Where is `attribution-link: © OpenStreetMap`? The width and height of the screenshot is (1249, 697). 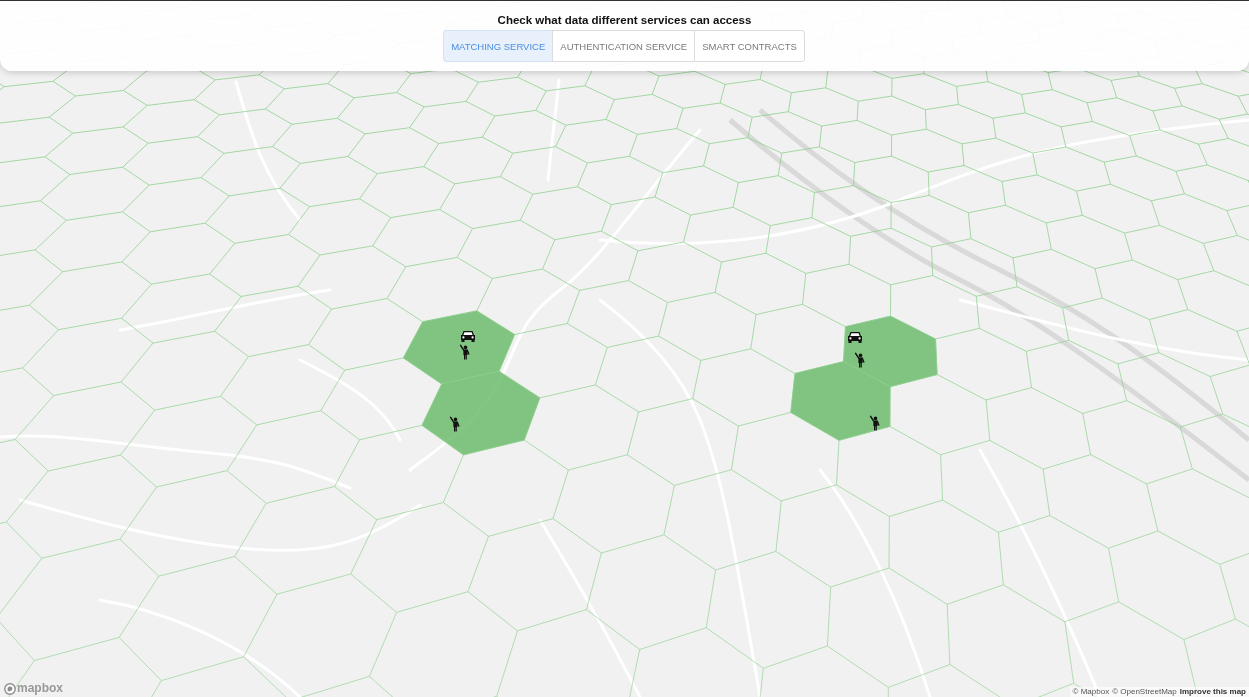
attribution-link: © OpenStreetMap is located at coordinates (1144, 692).